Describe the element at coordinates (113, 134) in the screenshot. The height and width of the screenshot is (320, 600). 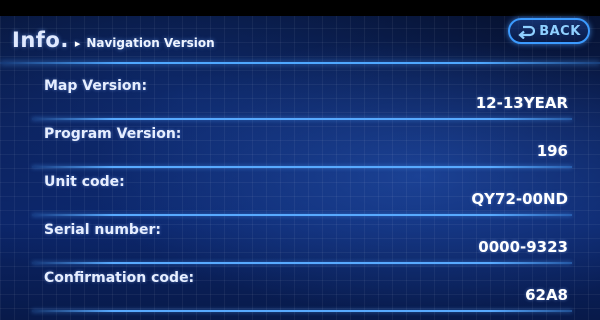
I see `program-version-label: Program Version:` at that location.